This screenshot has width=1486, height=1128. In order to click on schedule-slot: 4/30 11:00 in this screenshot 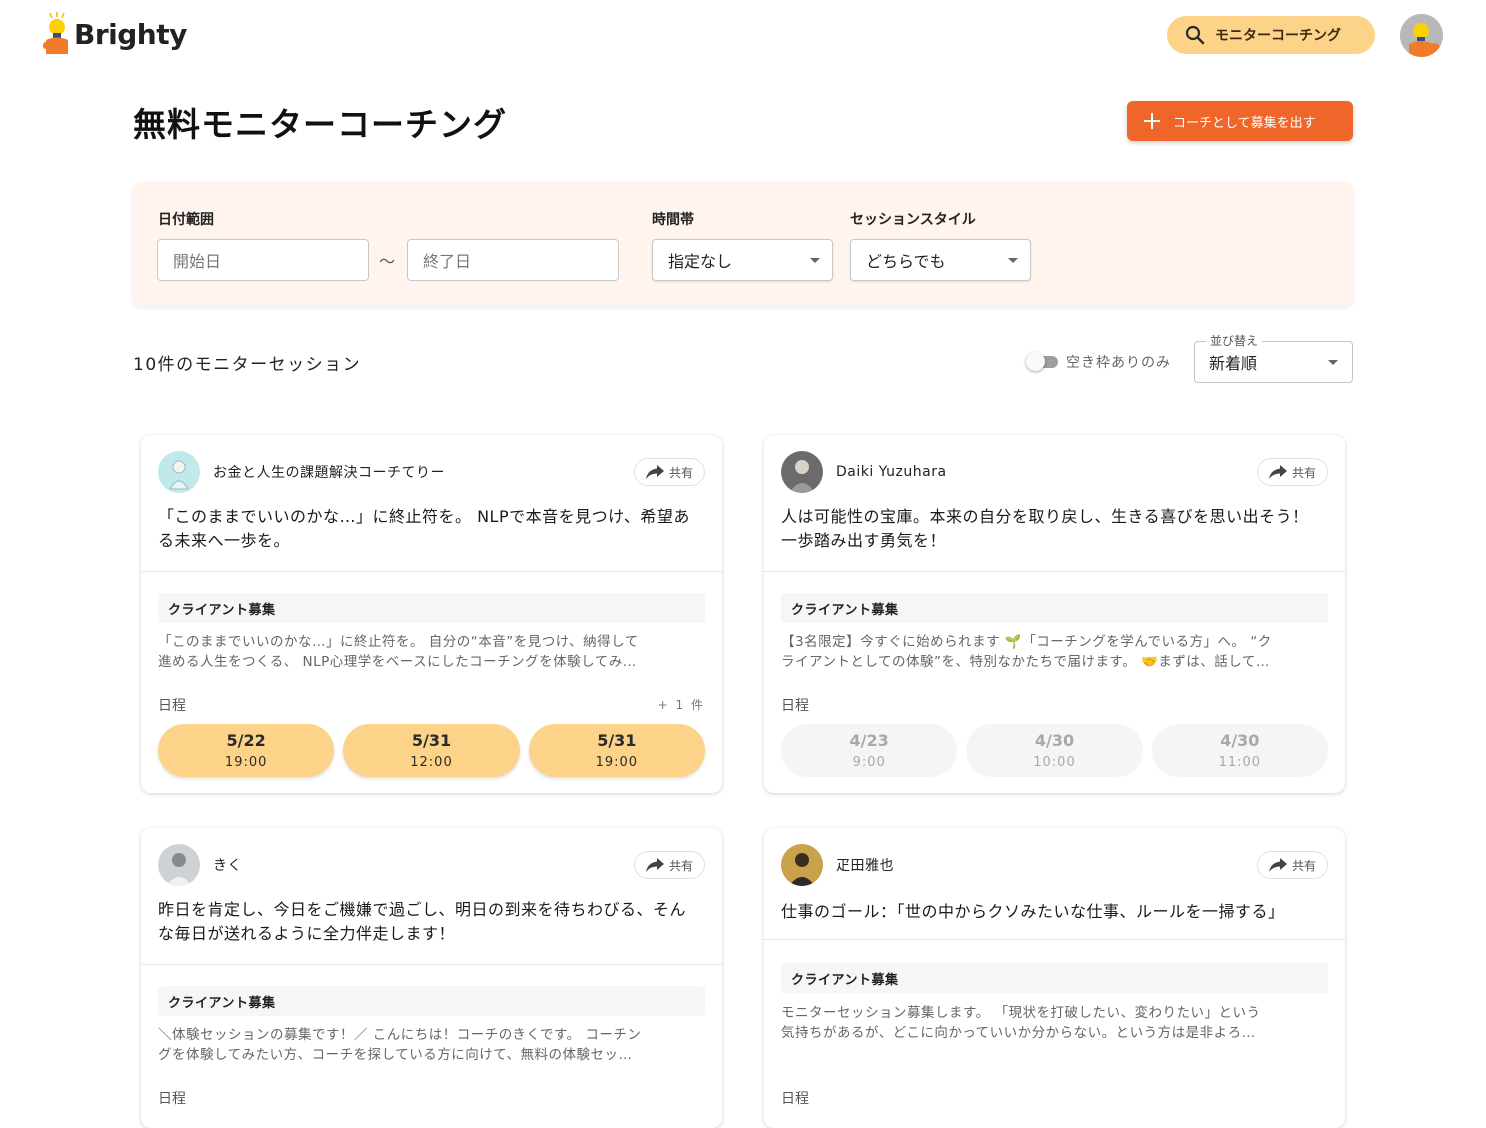, I will do `click(1239, 750)`.